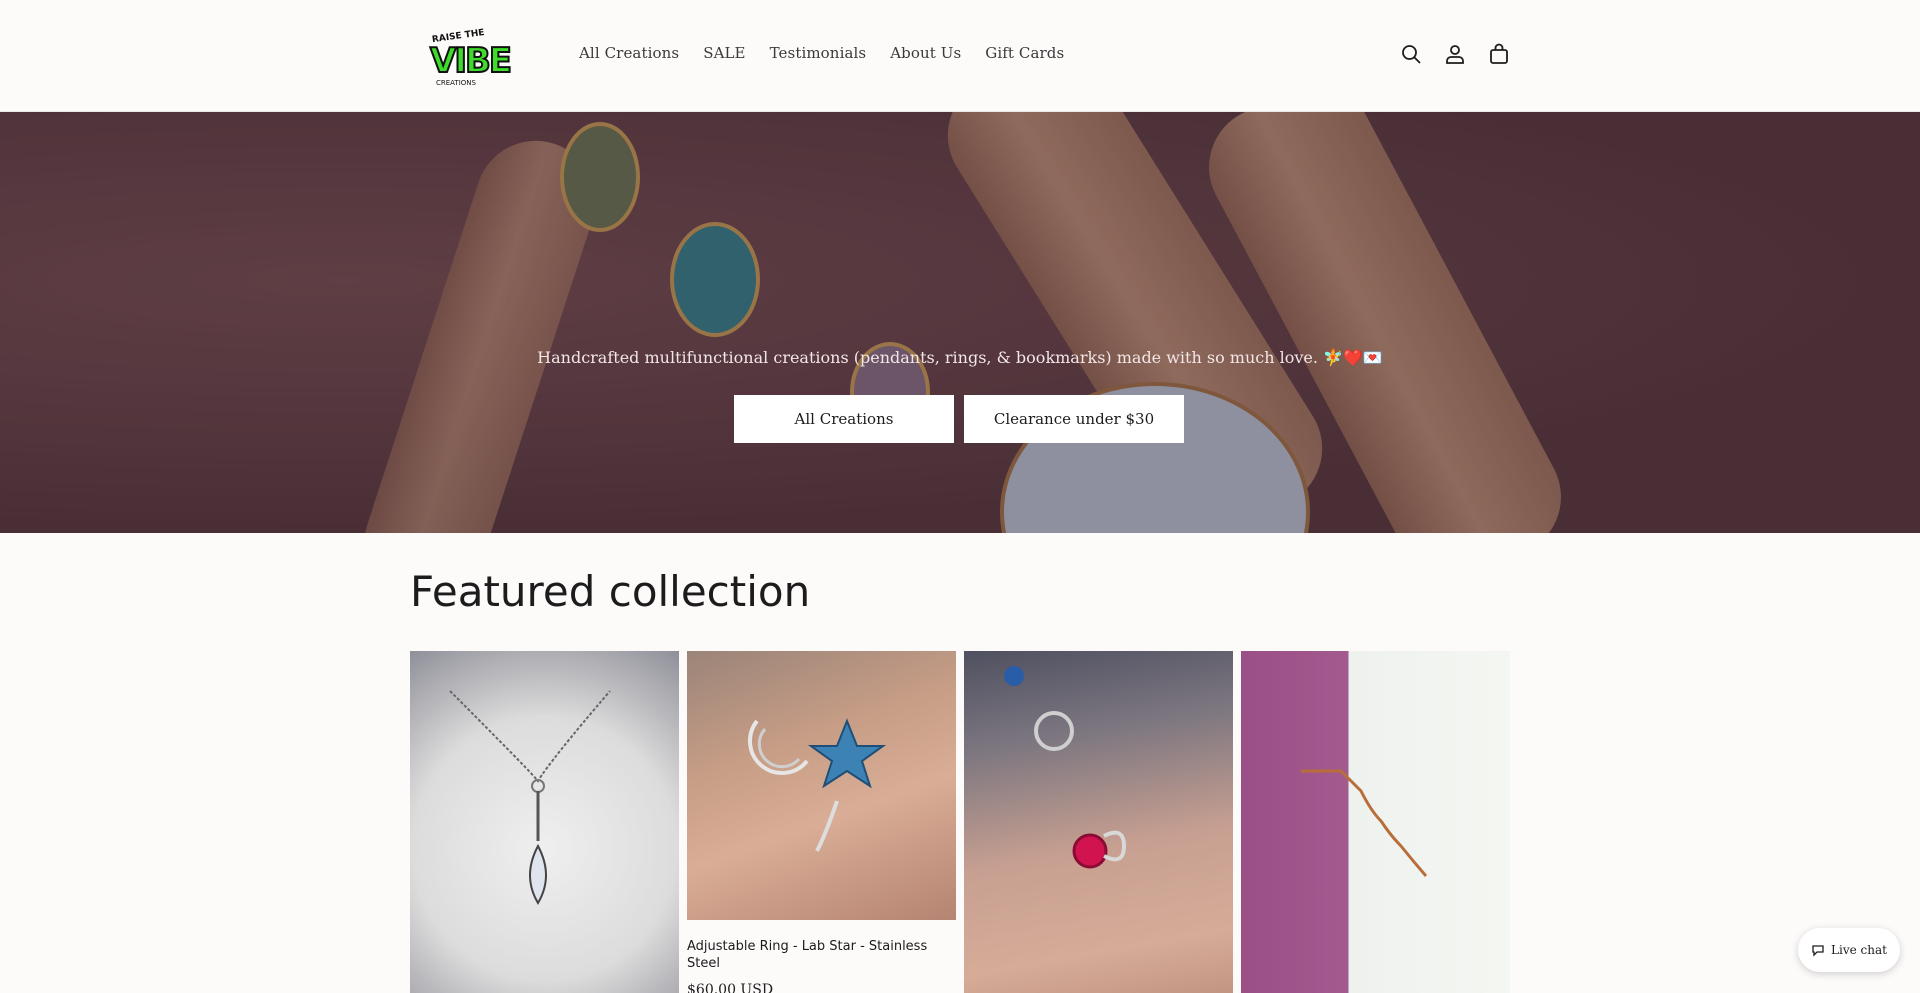  I want to click on account-icon, so click(1455, 54).